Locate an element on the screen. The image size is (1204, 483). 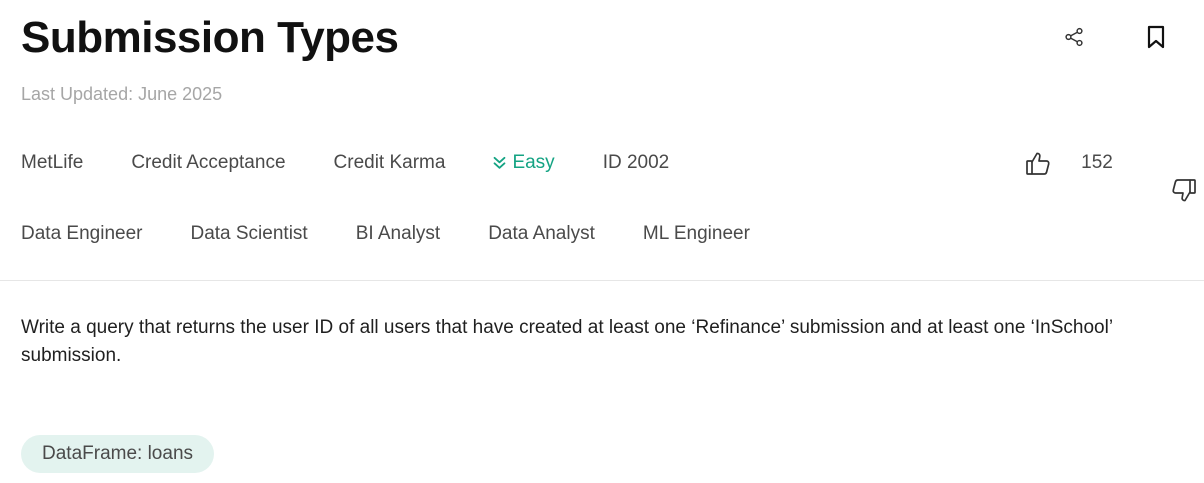
role-tag-data-engineer: Data Engineer is located at coordinates (81, 234).